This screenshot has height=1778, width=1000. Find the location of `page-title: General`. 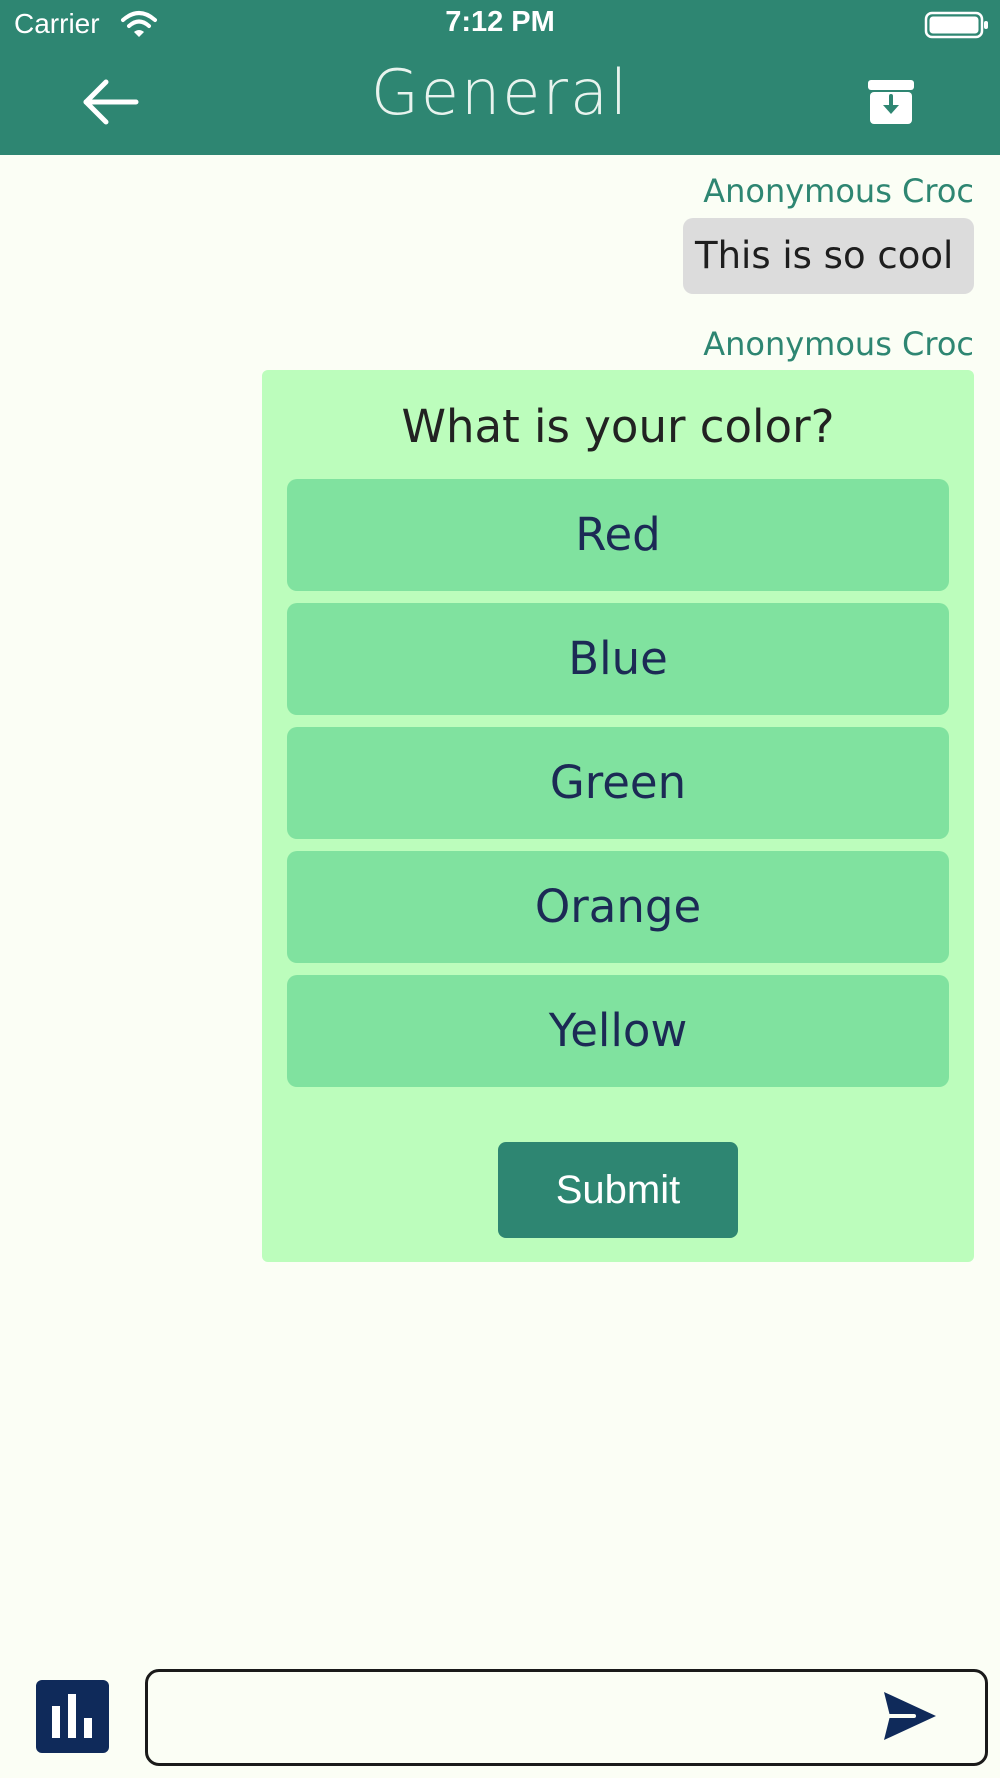

page-title: General is located at coordinates (500, 92).